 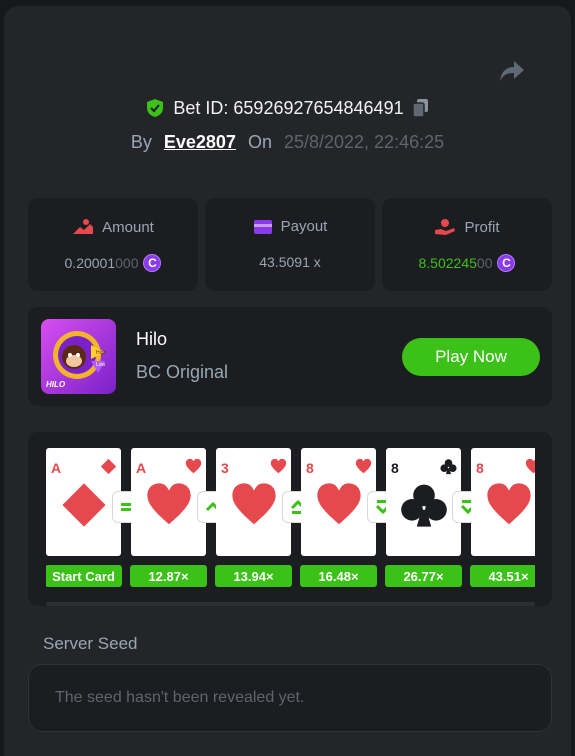 I want to click on card-rank: 3, so click(x=225, y=468).